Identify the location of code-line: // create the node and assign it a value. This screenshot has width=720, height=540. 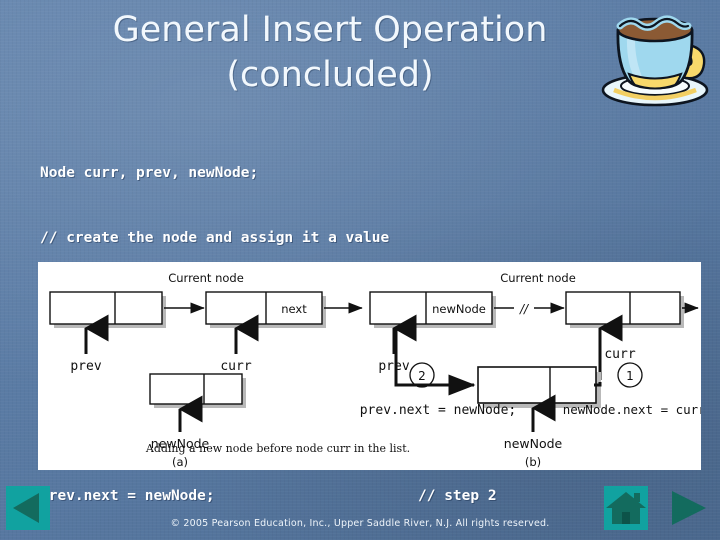
(360, 239).